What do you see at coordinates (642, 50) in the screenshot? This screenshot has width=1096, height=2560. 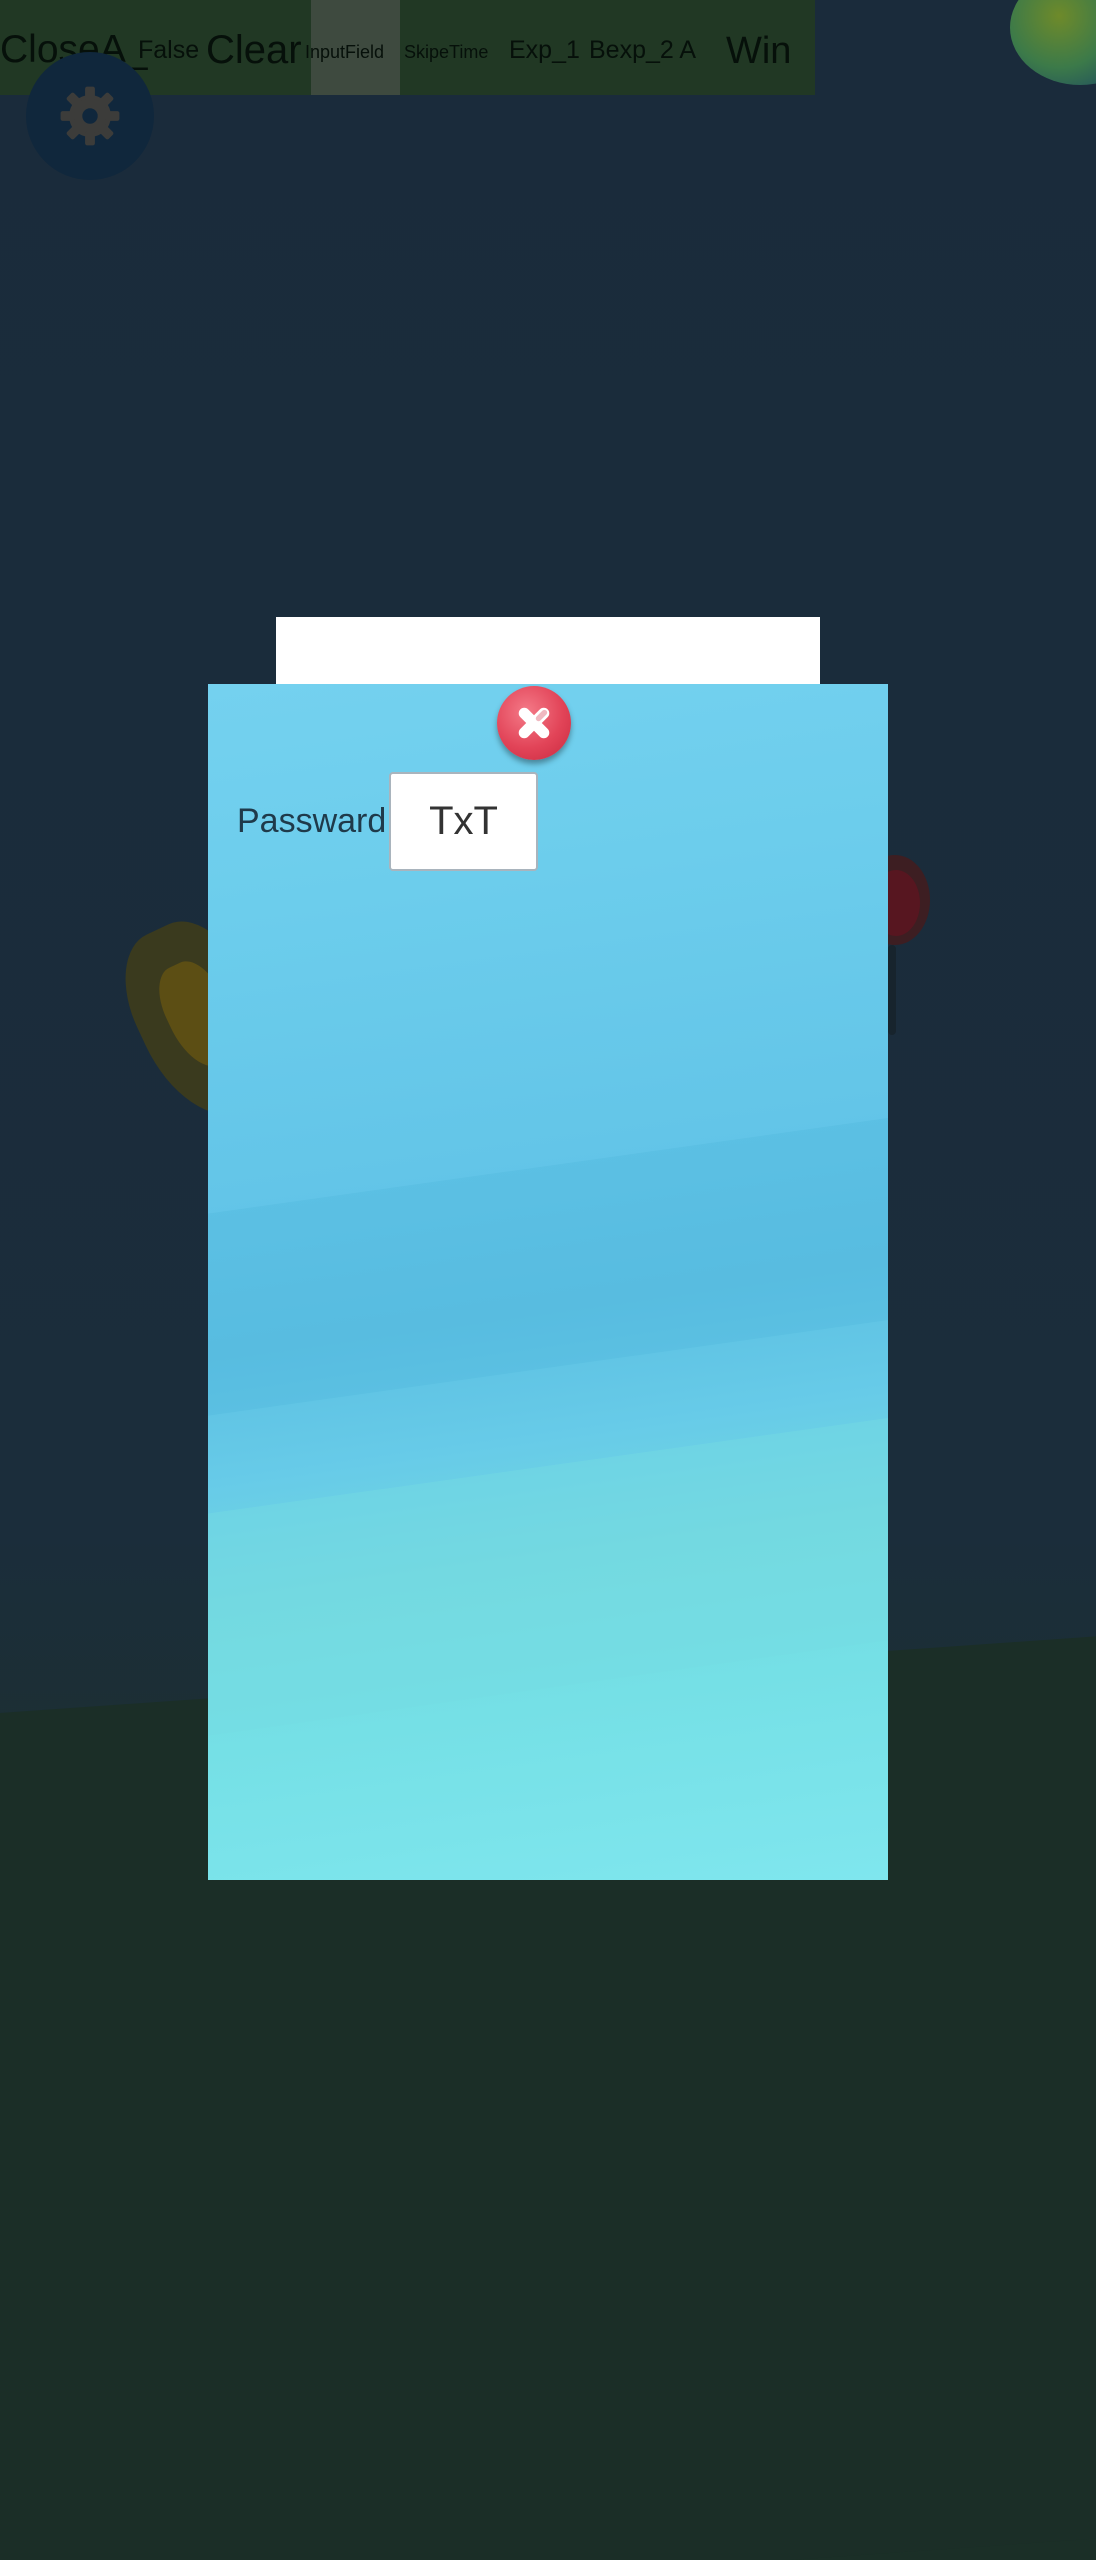 I see `exp-2-button: Bexp_2 A` at bounding box center [642, 50].